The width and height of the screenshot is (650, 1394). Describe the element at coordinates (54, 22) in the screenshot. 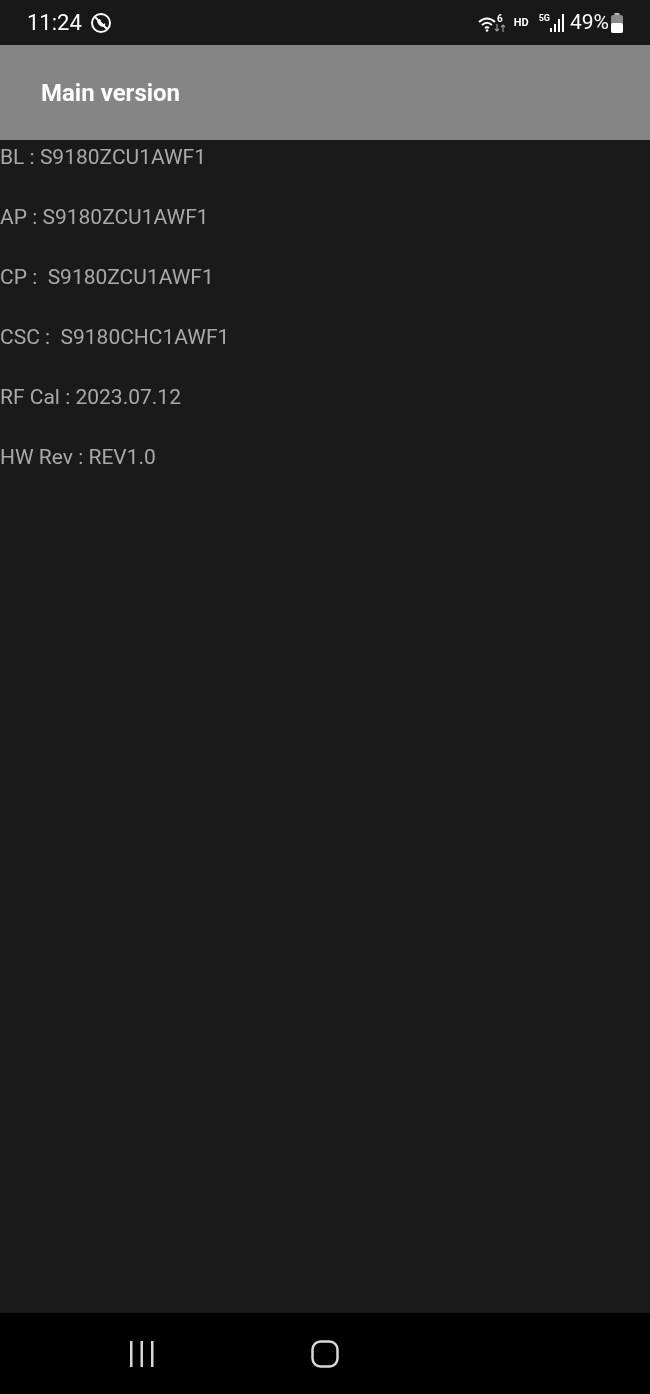

I see `clock: 11:24` at that location.